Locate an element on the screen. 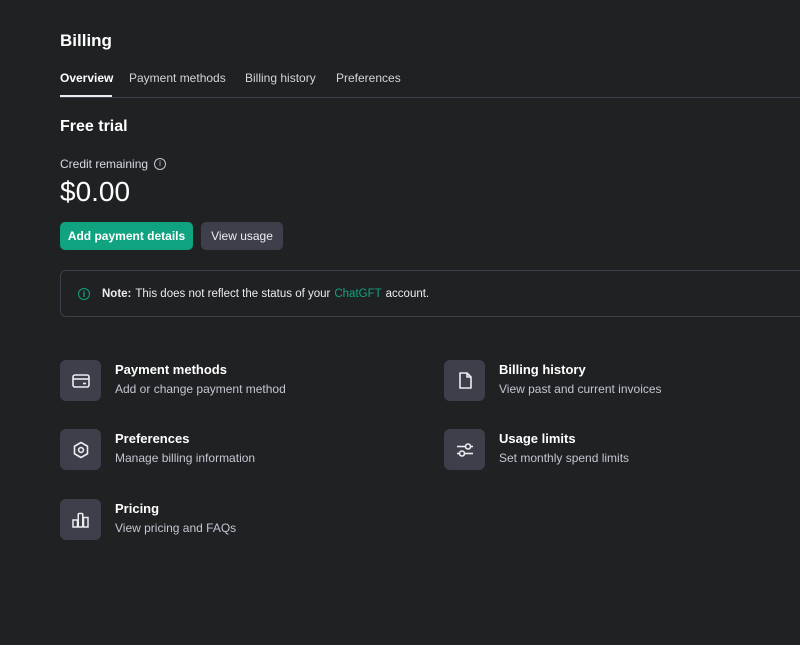 Image resolution: width=800 pixels, height=645 pixels. note-text: This does not reflect the status of your is located at coordinates (233, 293).